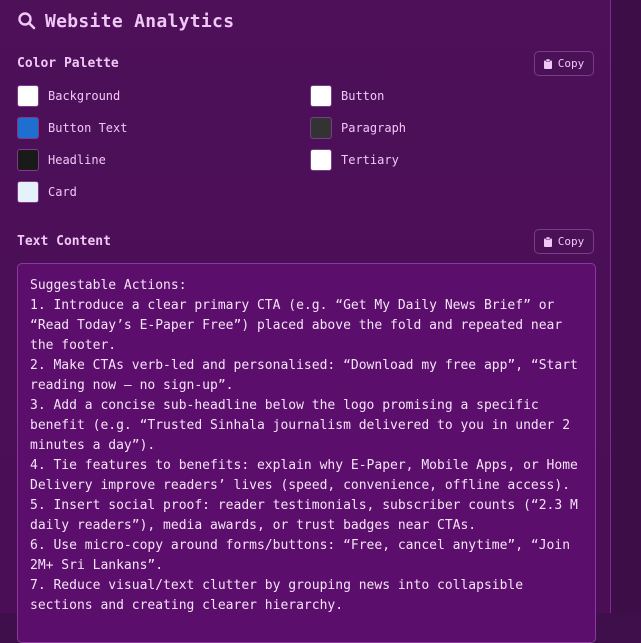  What do you see at coordinates (64, 241) in the screenshot?
I see `text-content-heading: Text Content` at bounding box center [64, 241].